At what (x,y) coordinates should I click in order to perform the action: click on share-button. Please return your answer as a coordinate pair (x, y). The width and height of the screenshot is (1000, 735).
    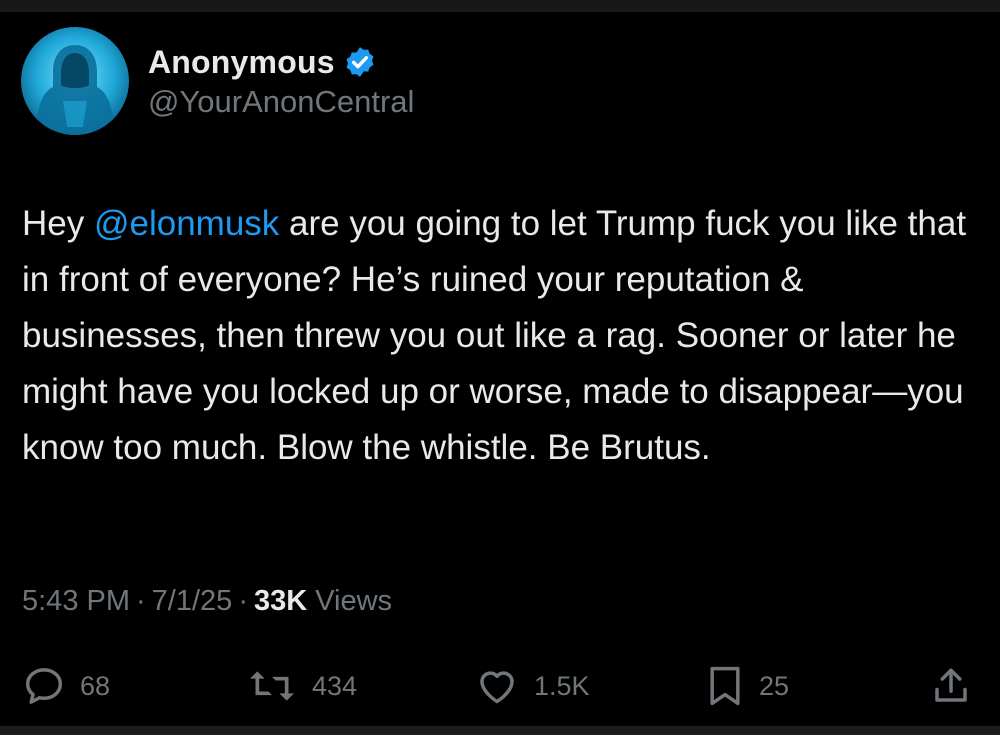
    Looking at the image, I should click on (951, 686).